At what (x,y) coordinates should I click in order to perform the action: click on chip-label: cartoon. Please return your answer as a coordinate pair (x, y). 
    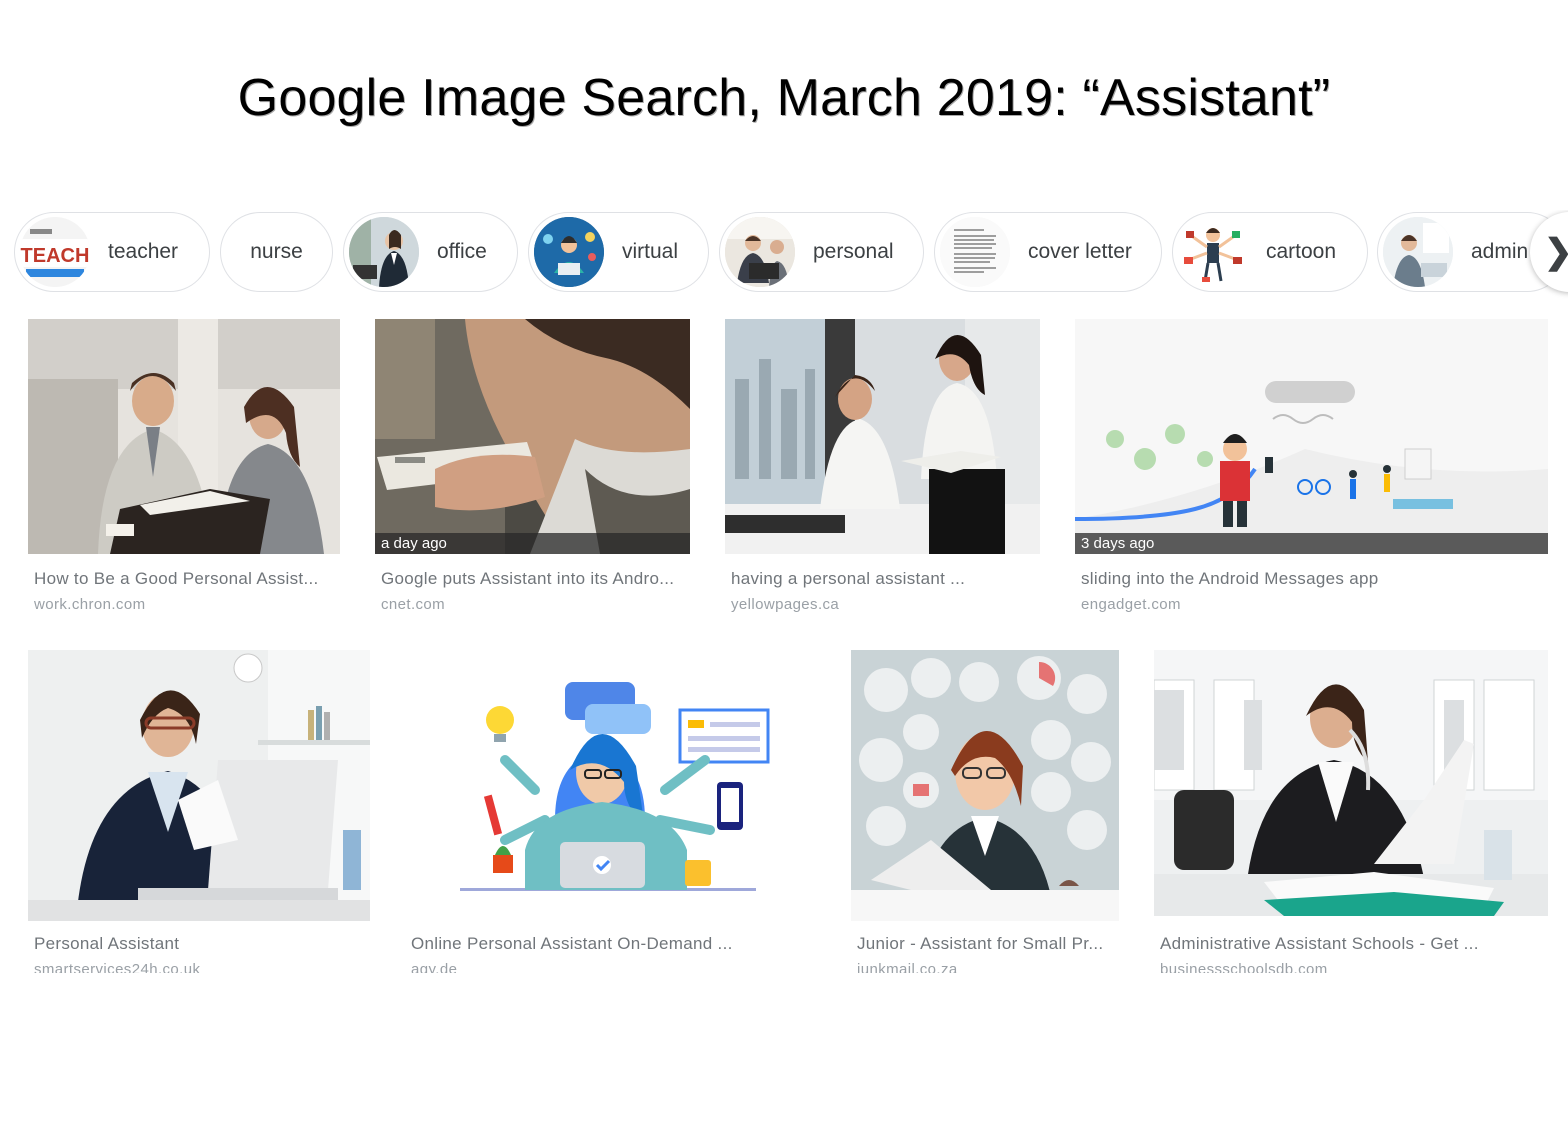
    Looking at the image, I should click on (1301, 251).